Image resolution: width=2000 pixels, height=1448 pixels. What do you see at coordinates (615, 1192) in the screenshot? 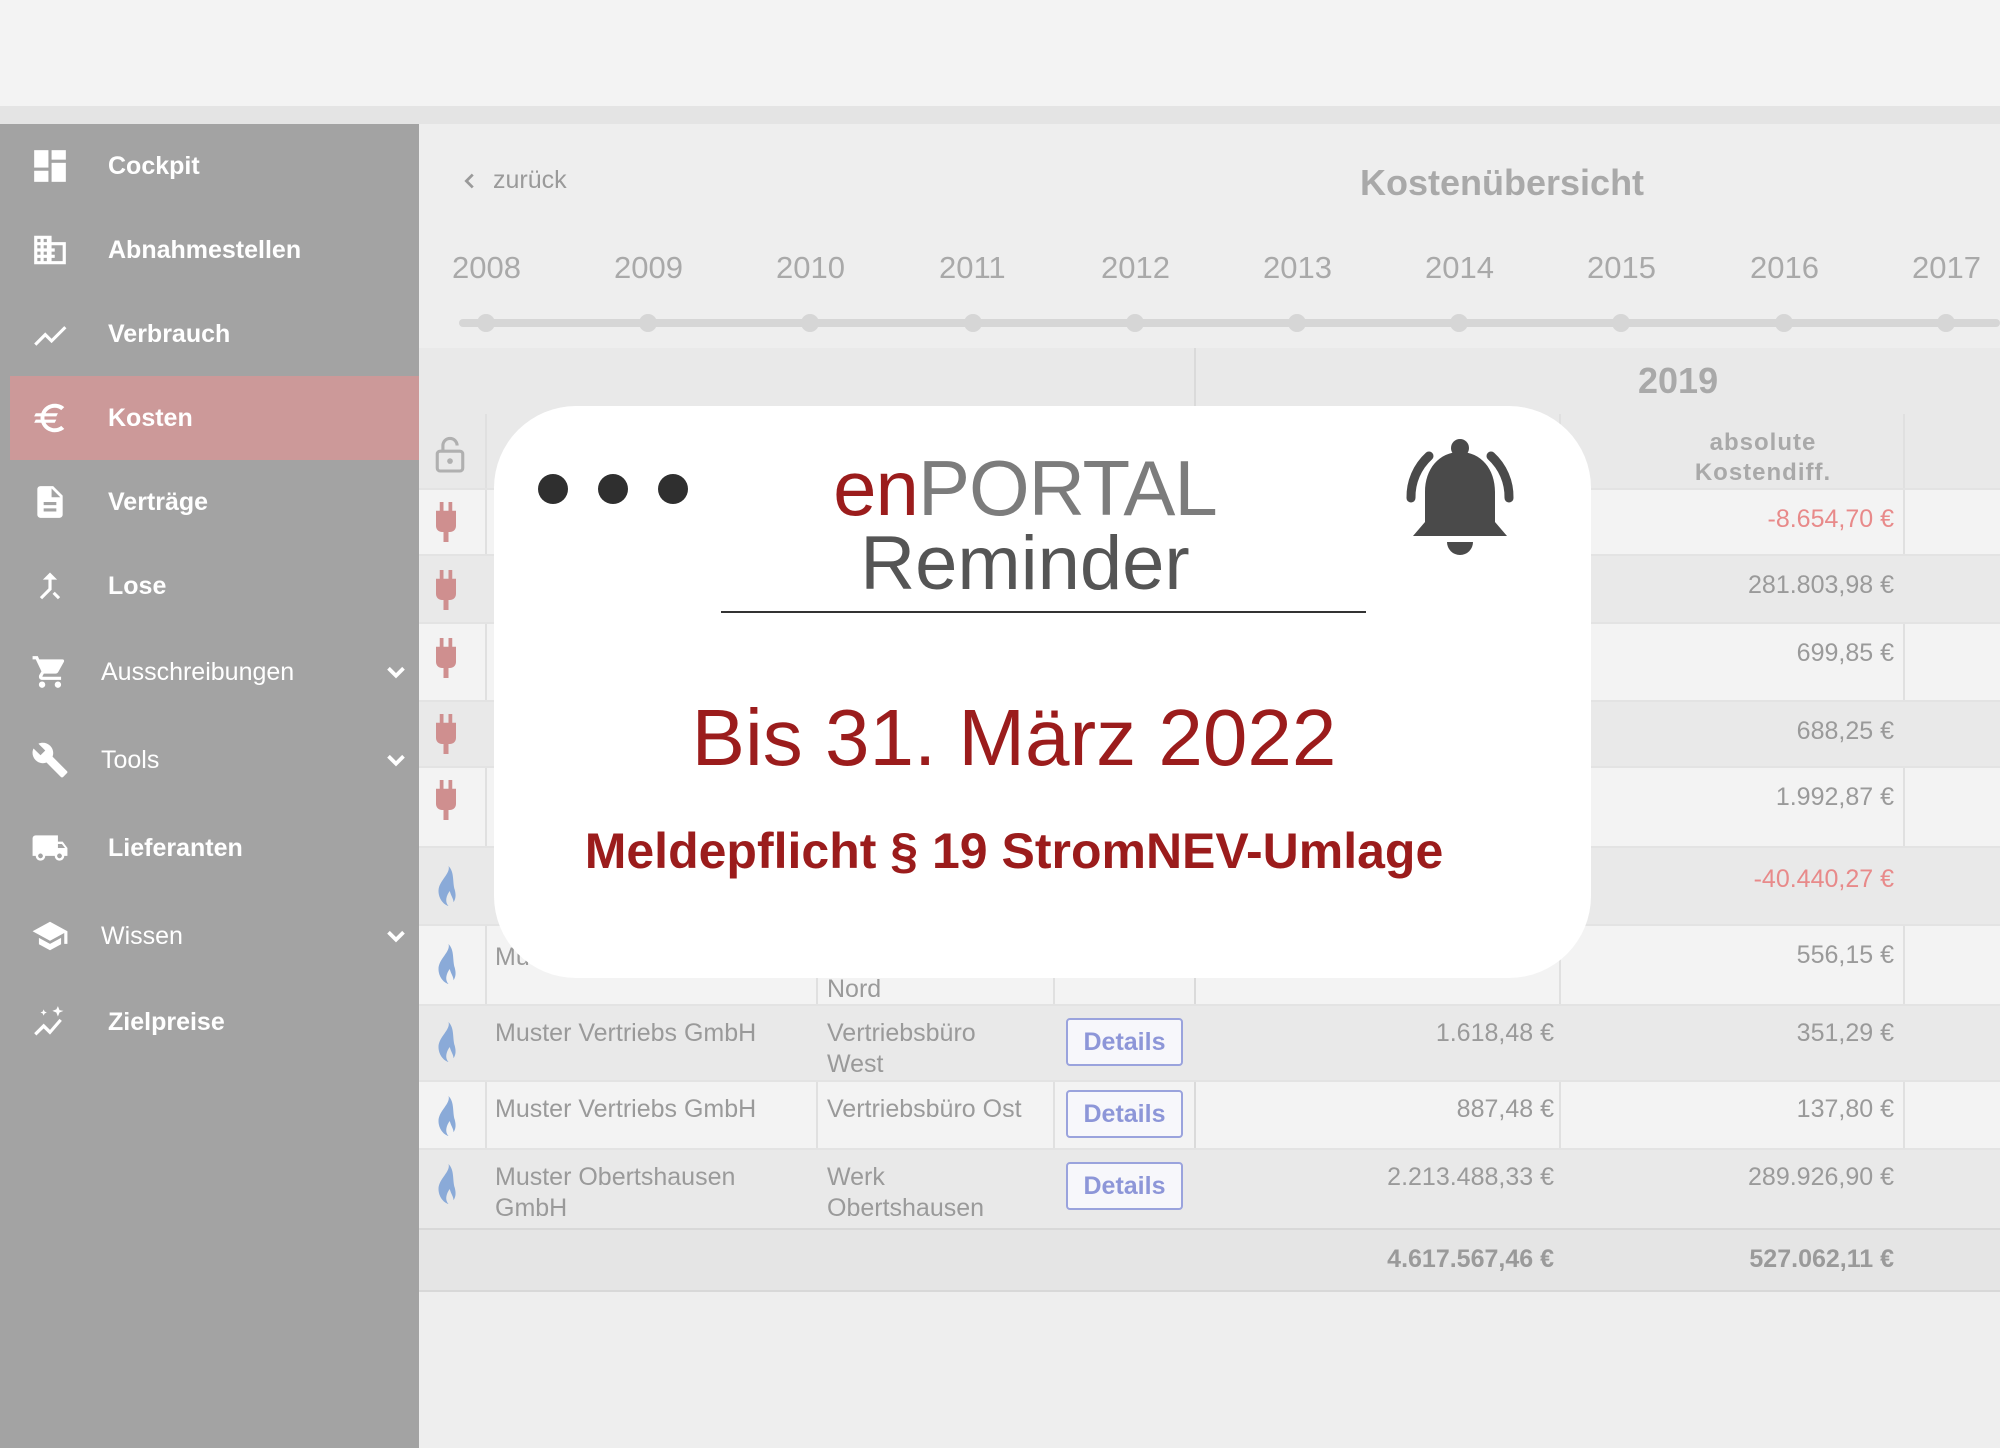
I see `company-cell: Muster Obertshausen GmbH` at bounding box center [615, 1192].